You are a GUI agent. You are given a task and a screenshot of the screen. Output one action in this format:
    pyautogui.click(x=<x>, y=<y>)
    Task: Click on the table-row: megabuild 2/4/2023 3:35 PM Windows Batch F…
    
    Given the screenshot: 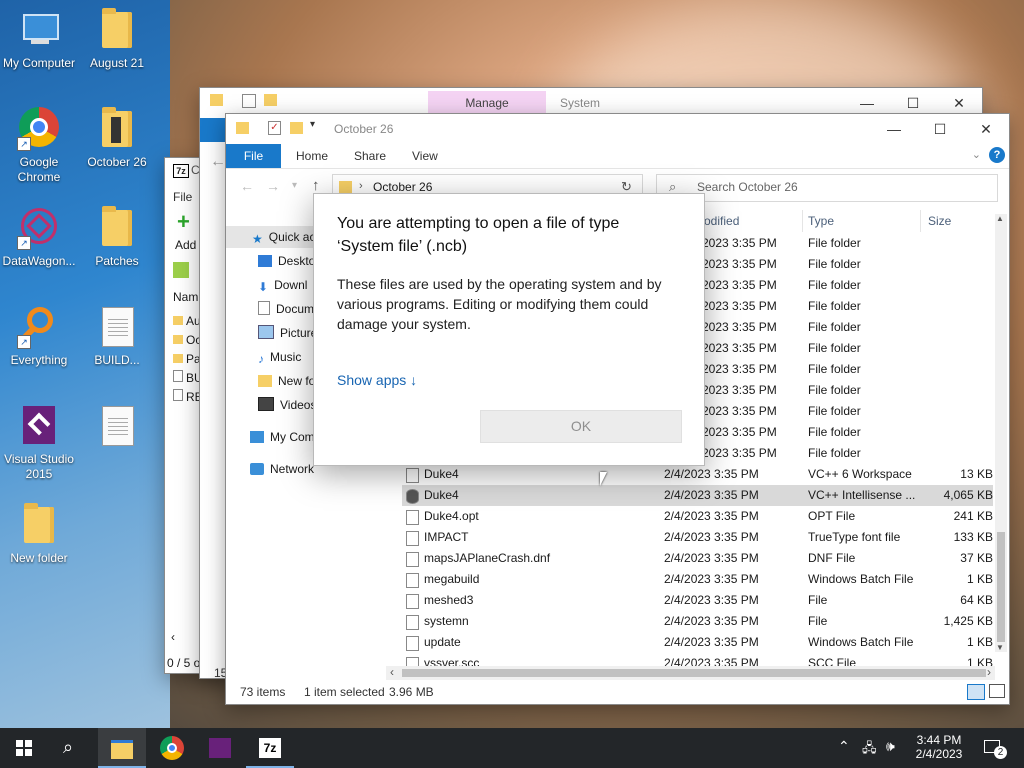 What is the action you would take?
    pyautogui.click(x=697, y=579)
    